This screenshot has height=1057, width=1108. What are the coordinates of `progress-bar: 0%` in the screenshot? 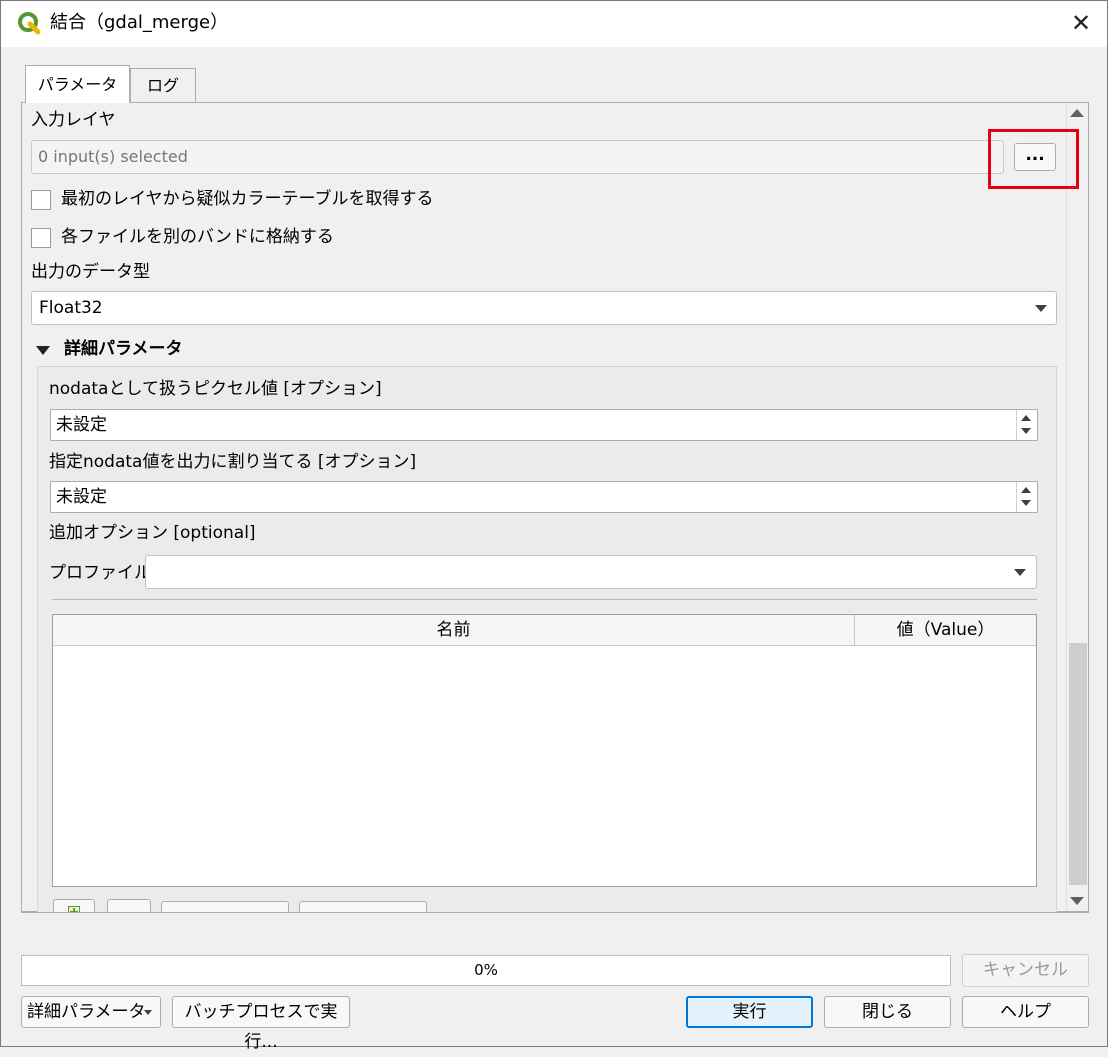 It's located at (486, 970).